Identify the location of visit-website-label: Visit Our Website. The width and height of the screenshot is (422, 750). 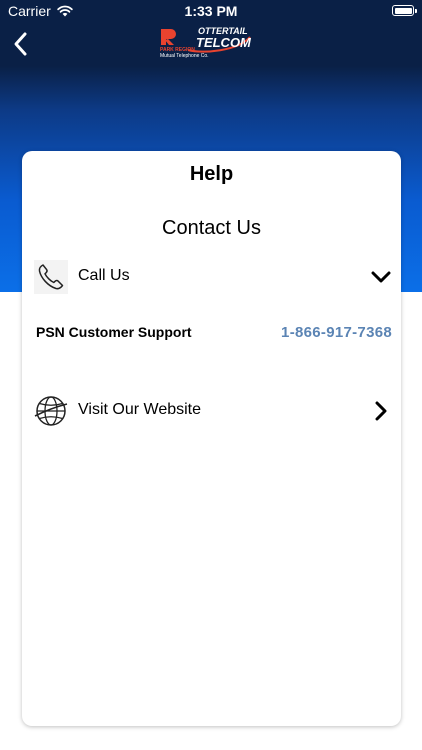
(140, 409).